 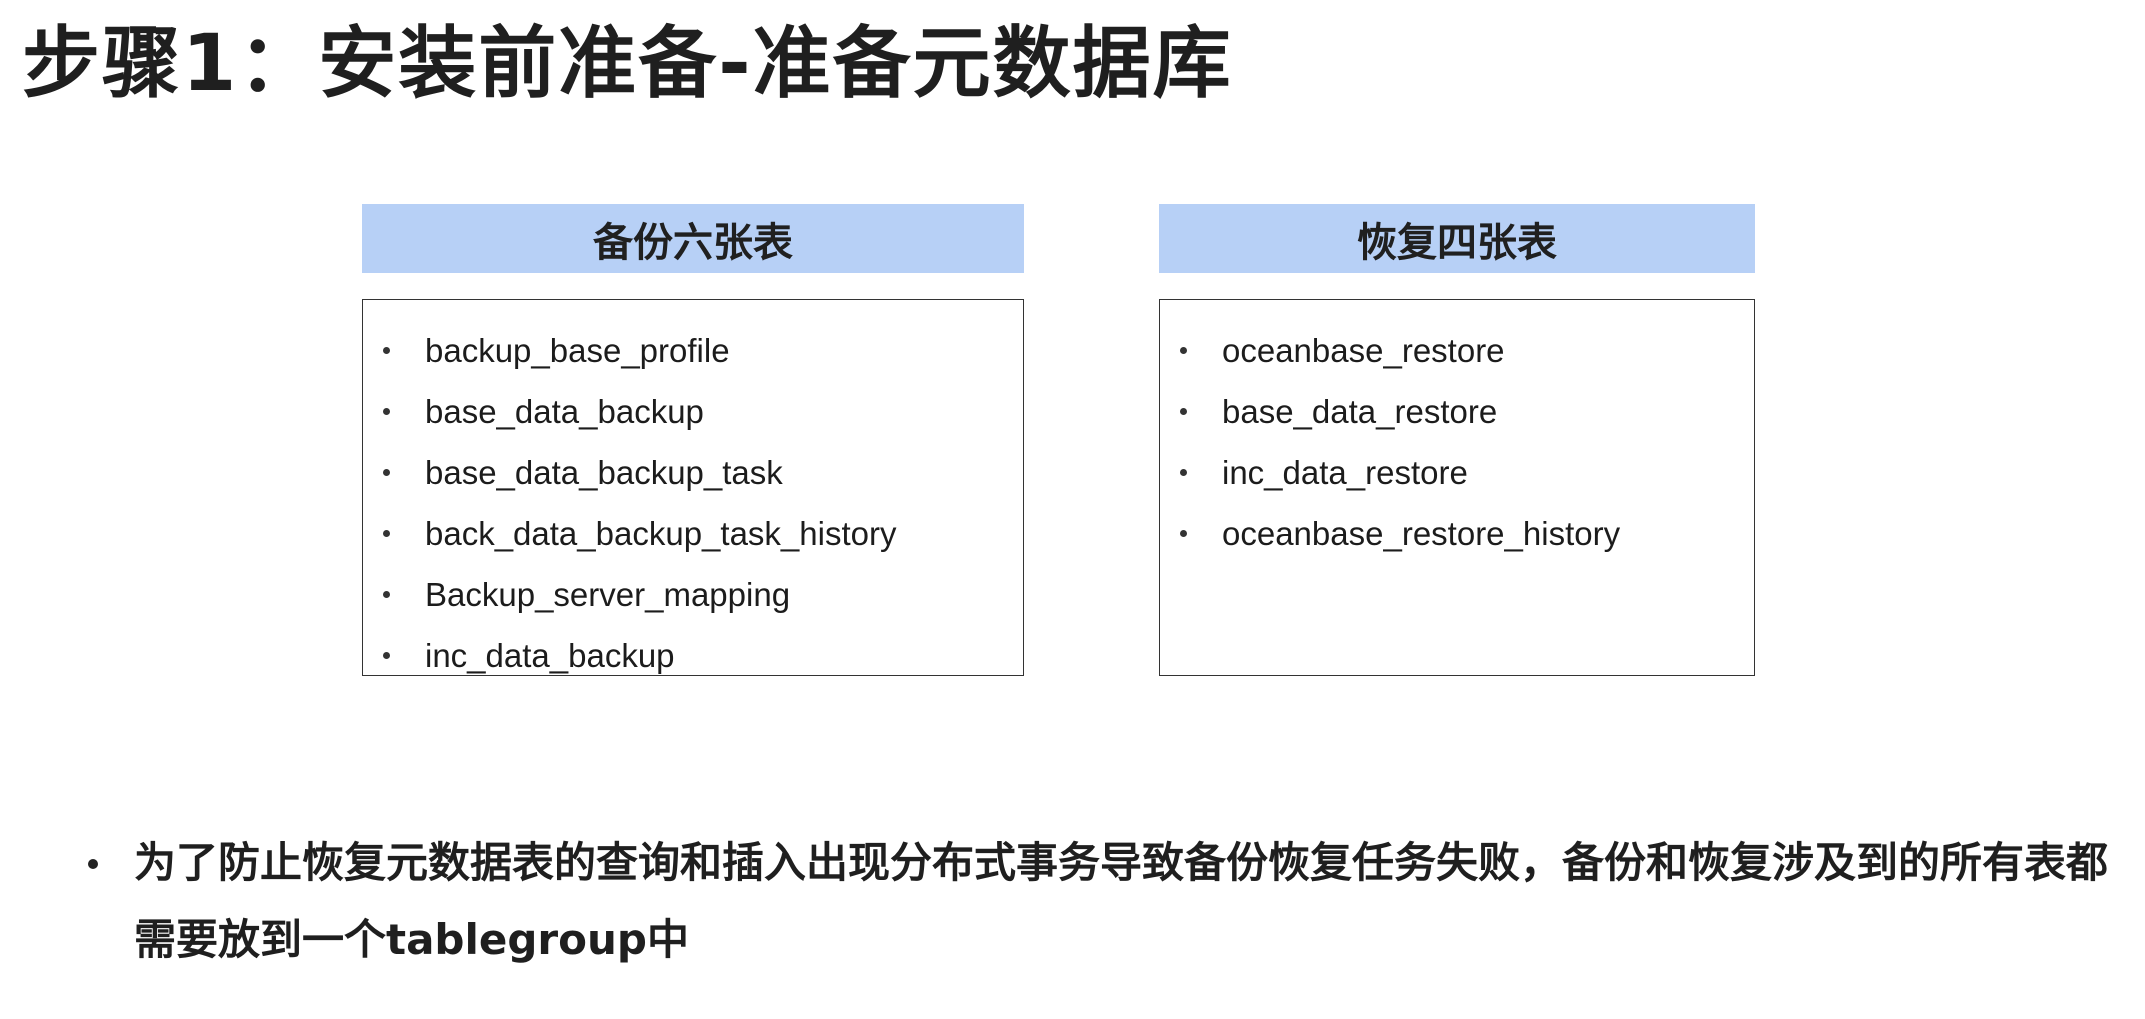 I want to click on list-item: base_data_backup_task, so click(x=703, y=472).